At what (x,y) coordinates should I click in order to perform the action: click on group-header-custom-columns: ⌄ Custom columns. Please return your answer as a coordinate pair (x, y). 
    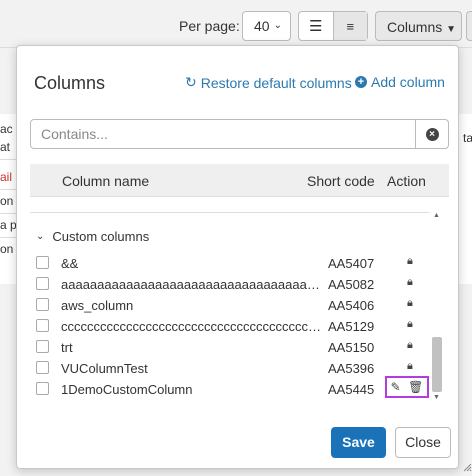
    Looking at the image, I should click on (92, 236).